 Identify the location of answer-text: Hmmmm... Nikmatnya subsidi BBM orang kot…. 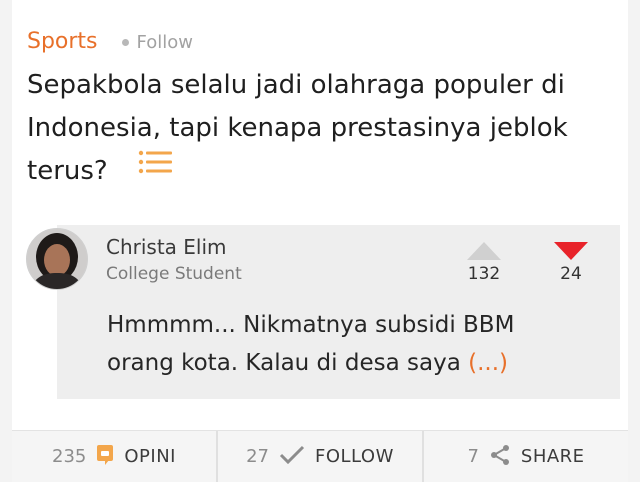
(347, 344).